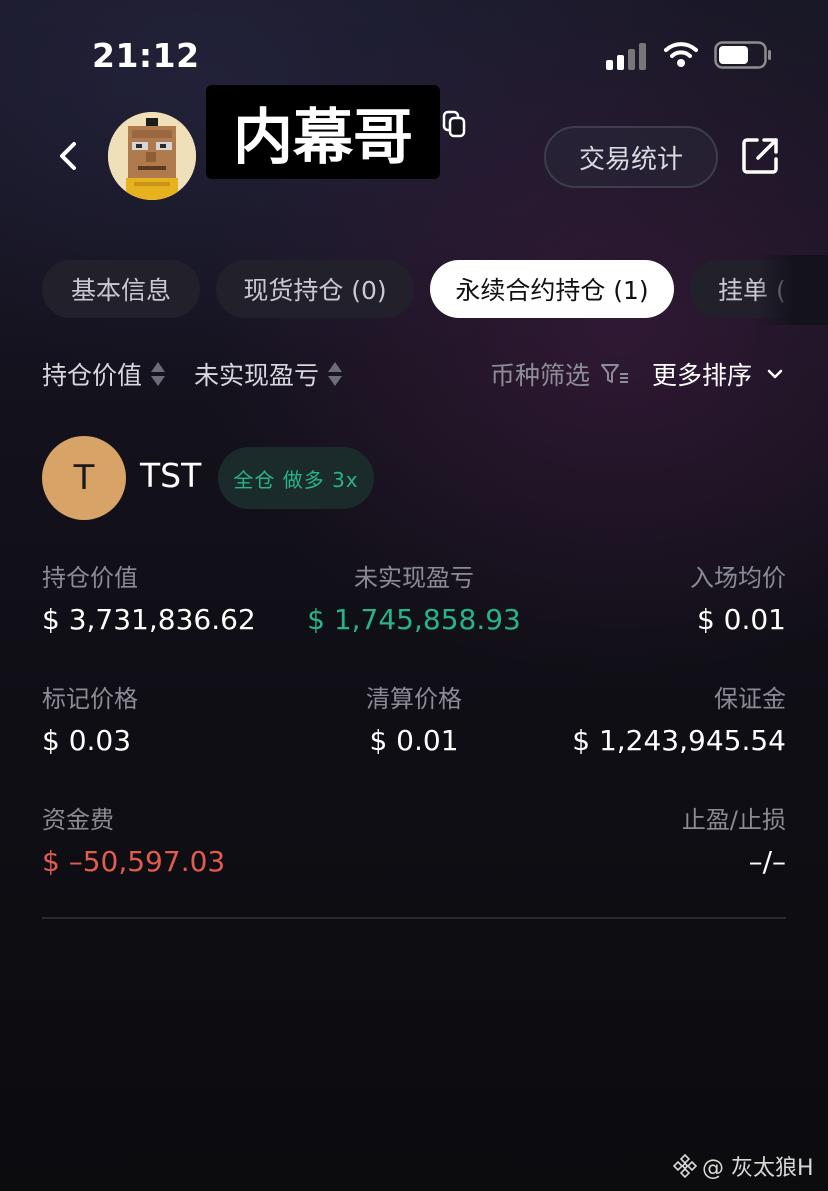  I want to click on tp-sl-value: –/–, so click(686, 861).